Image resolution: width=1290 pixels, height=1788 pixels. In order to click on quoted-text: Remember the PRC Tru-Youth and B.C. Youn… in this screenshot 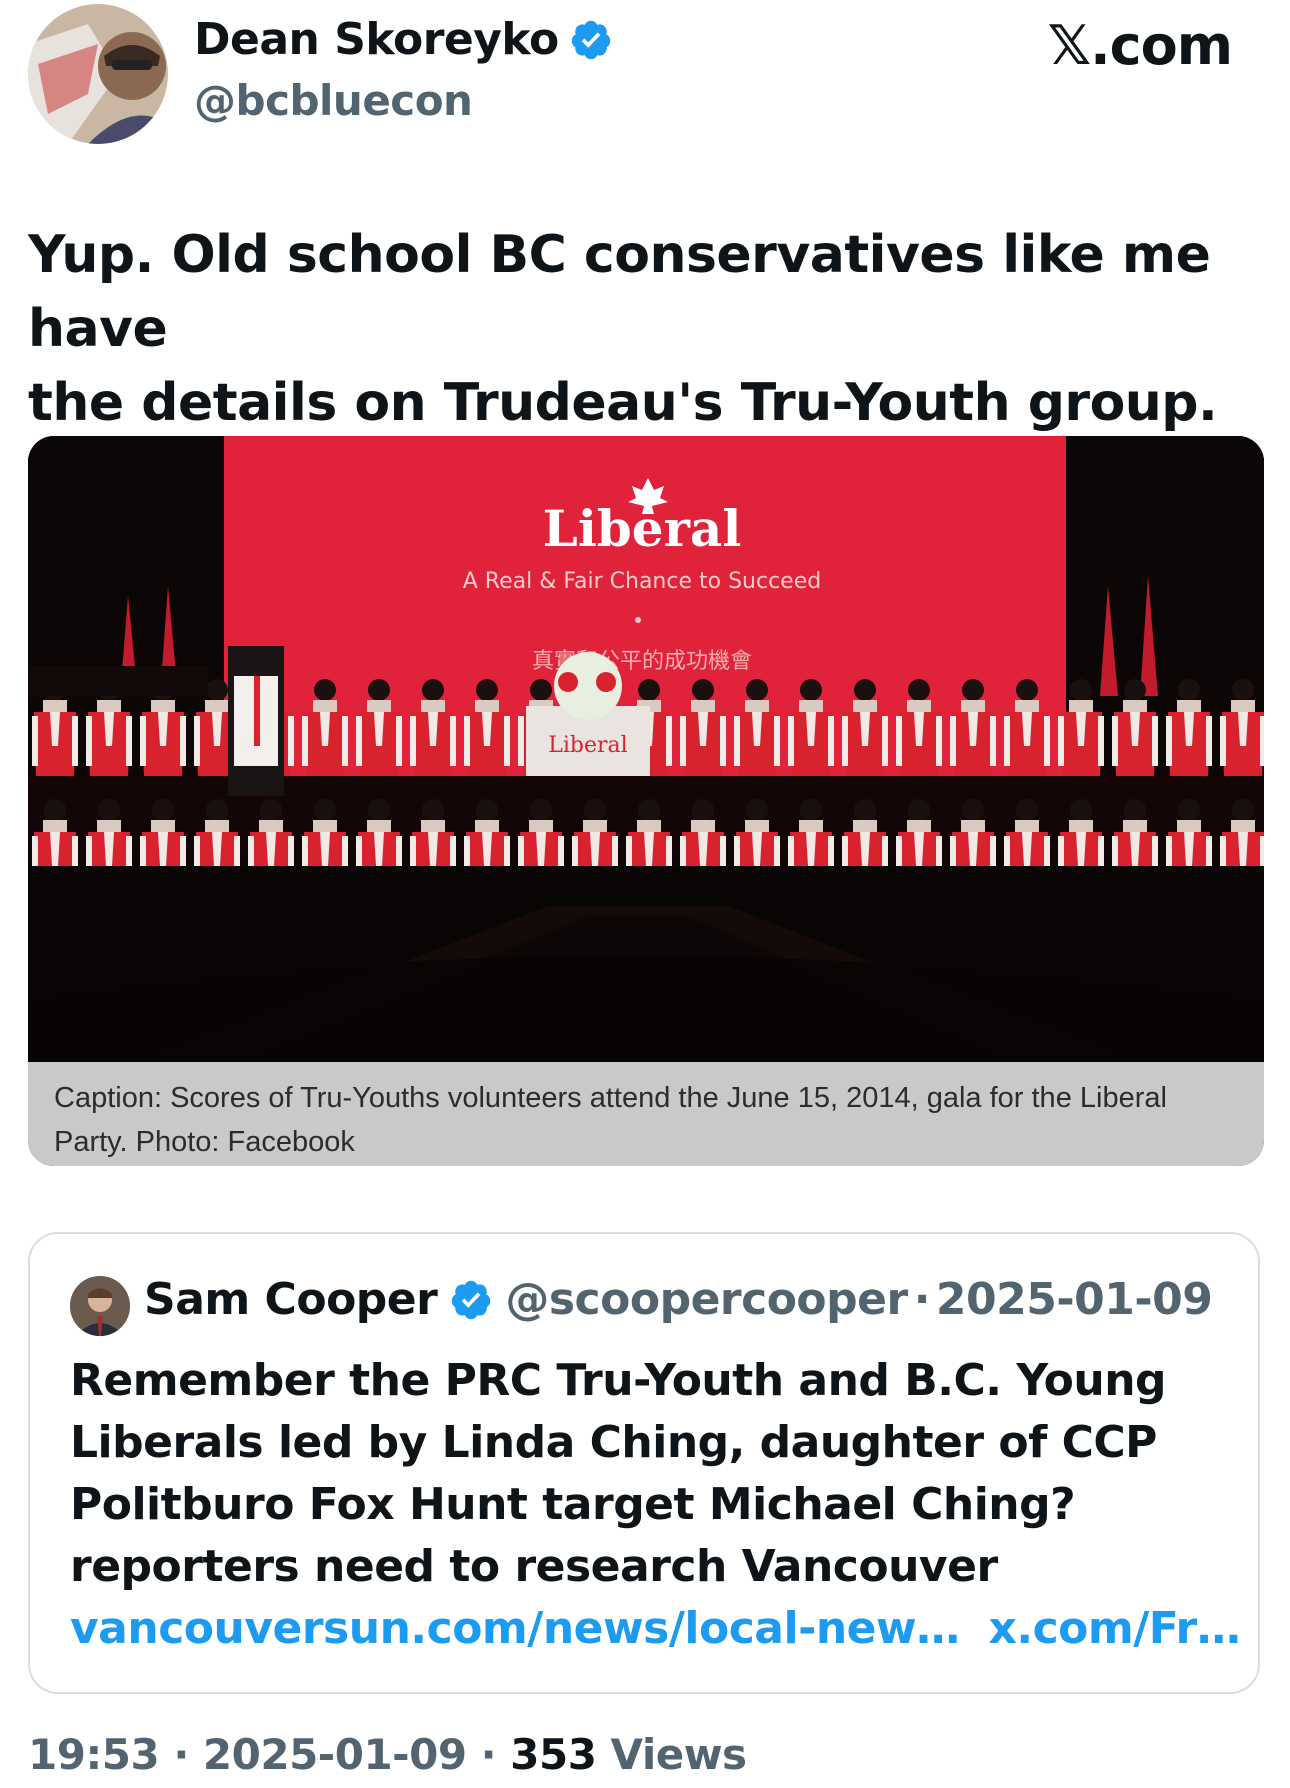, I will do `click(650, 1474)`.